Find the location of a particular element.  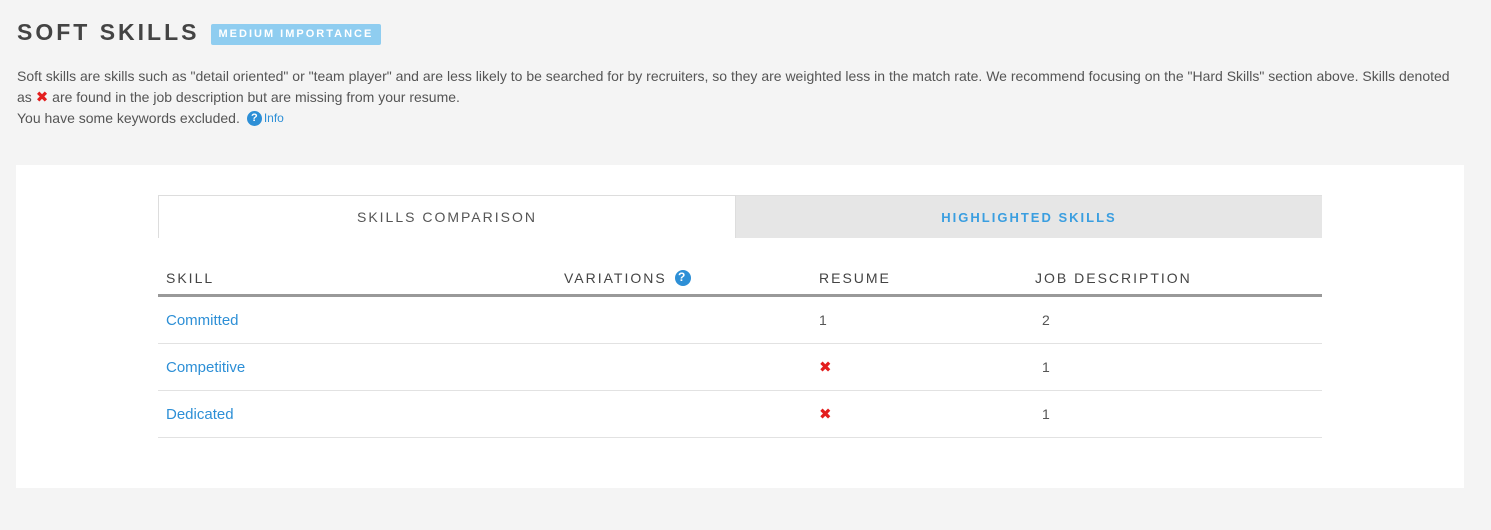

skill-cell: Dedicated is located at coordinates (361, 414).